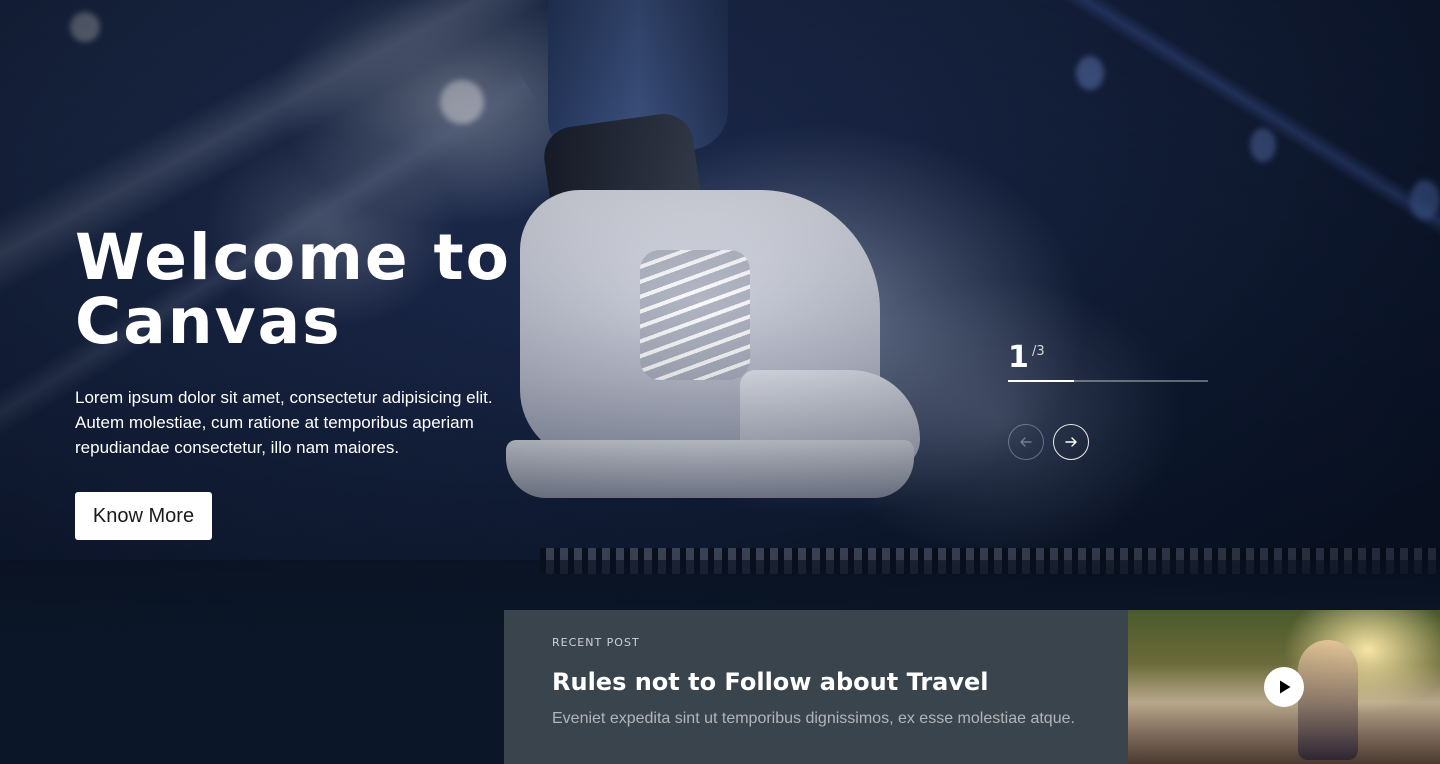 The height and width of the screenshot is (764, 1440). I want to click on arrow-left-icon, so click(1026, 442).